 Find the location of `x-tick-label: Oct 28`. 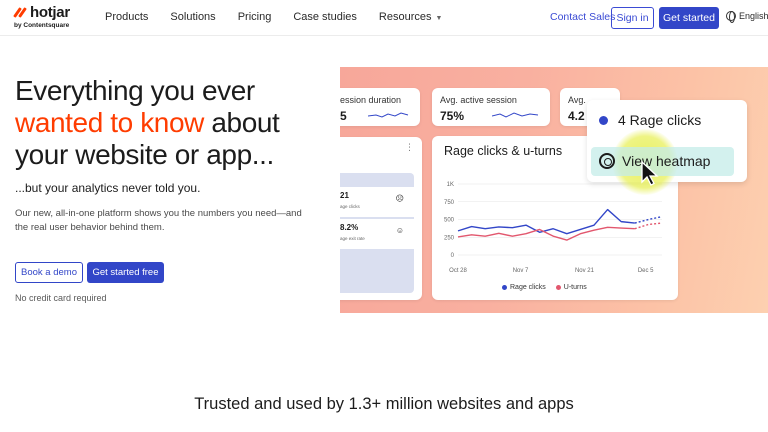

x-tick-label: Oct 28 is located at coordinates (458, 271).